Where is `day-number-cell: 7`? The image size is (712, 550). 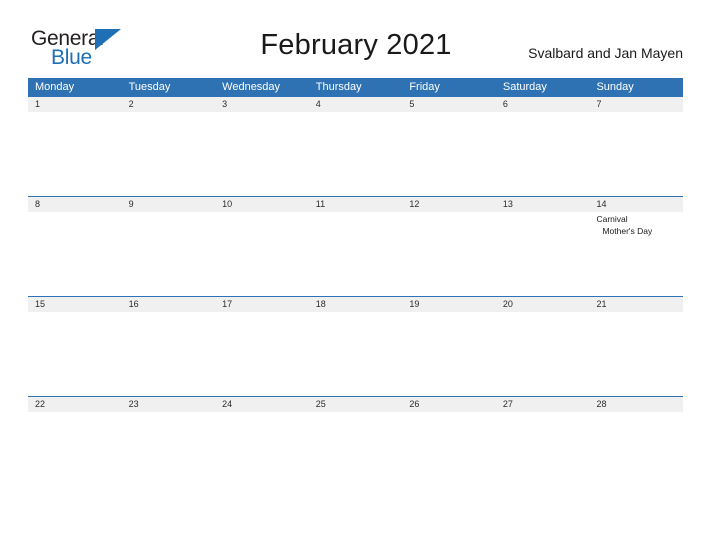 day-number-cell: 7 is located at coordinates (636, 104).